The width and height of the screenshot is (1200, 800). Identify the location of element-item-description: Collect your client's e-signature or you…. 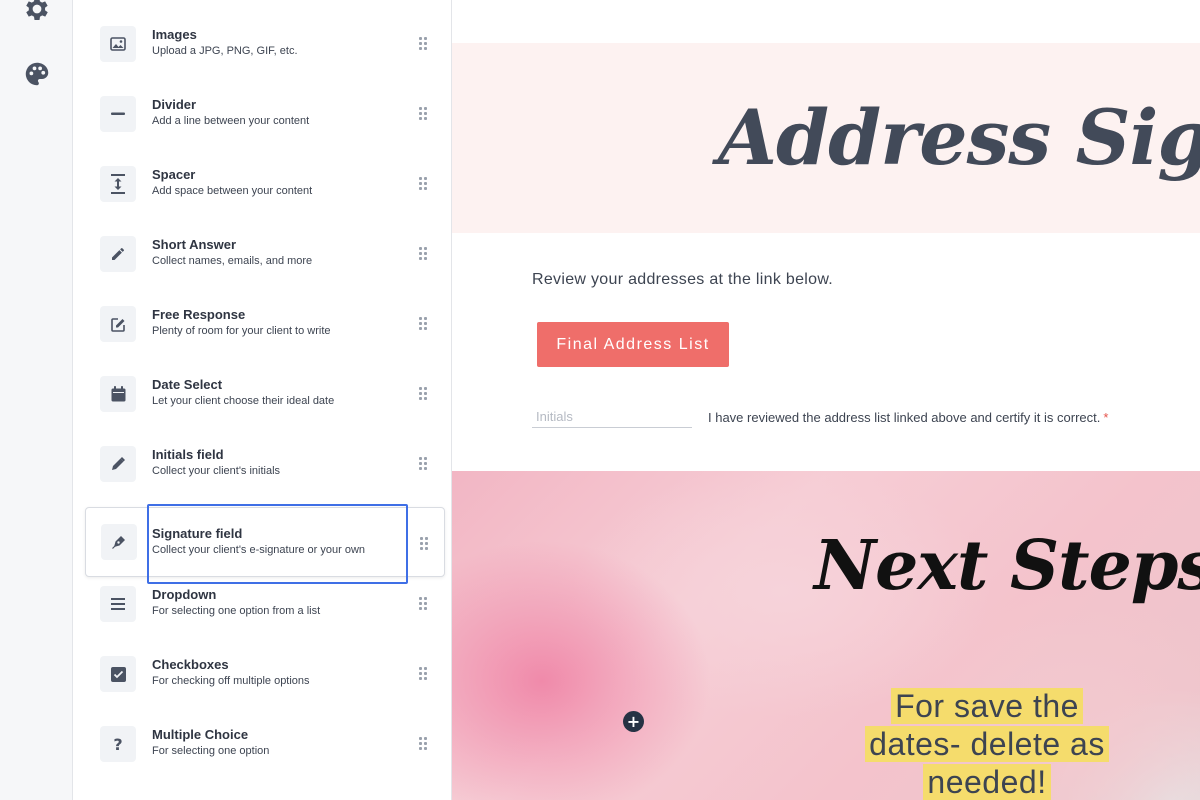
(259, 550).